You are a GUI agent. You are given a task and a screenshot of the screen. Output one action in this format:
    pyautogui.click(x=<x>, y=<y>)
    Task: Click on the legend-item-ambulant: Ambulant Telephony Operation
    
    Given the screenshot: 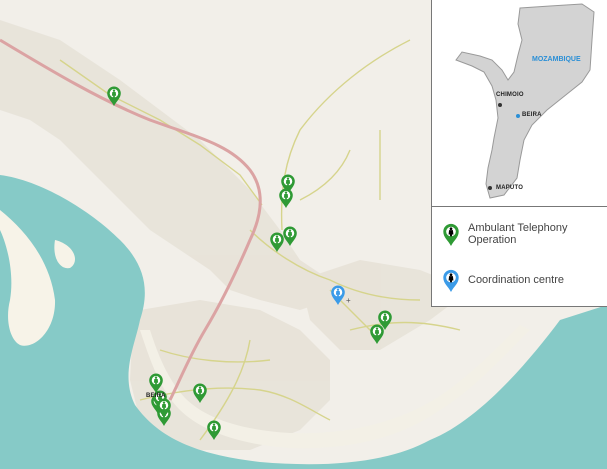 What is the action you would take?
    pyautogui.click(x=515, y=234)
    